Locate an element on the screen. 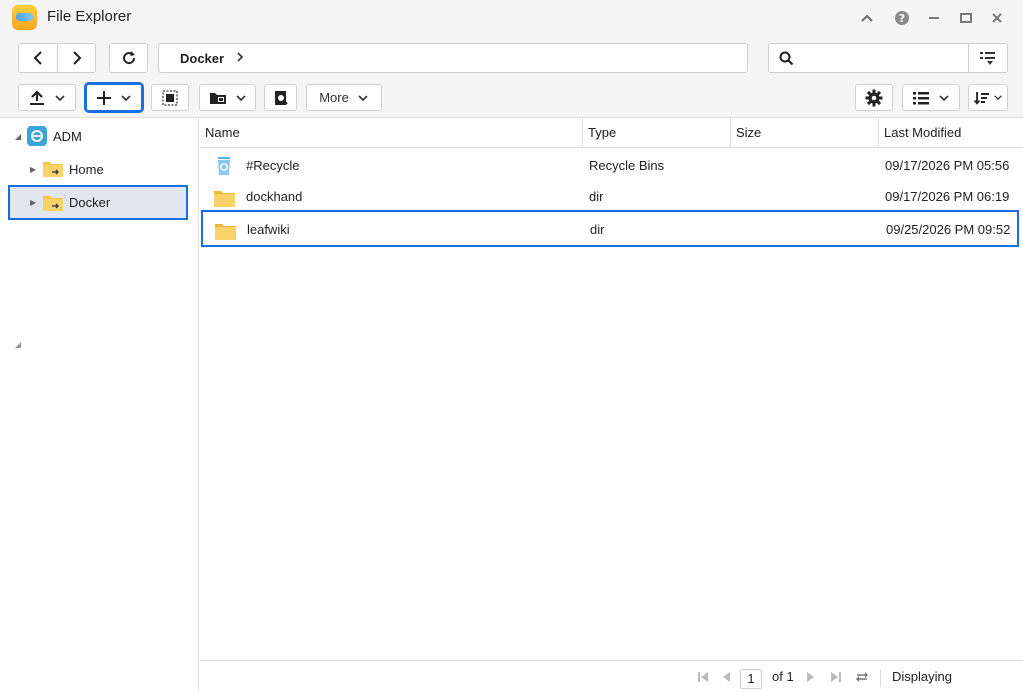 The image size is (1023, 692). status-divider is located at coordinates (880, 678).